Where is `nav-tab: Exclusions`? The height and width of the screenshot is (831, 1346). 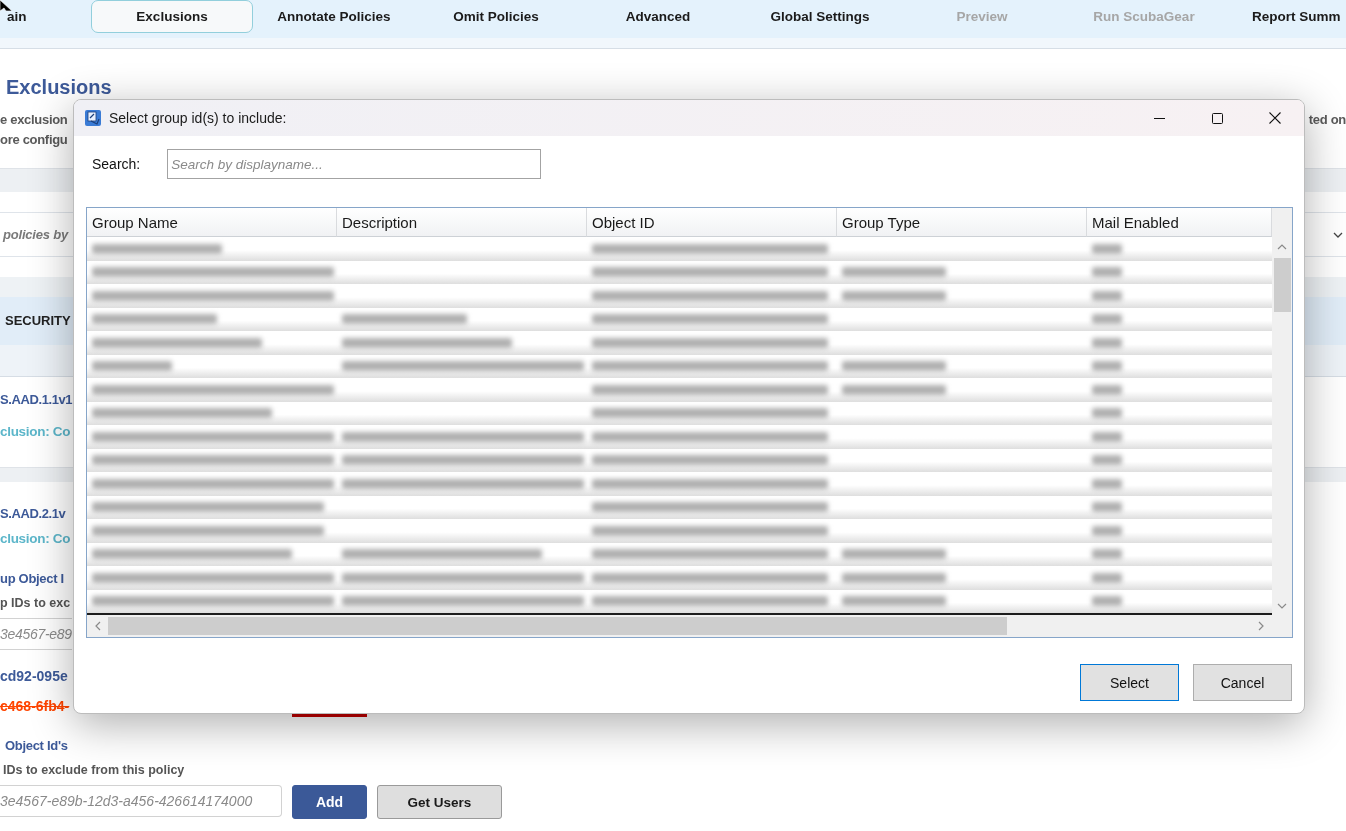 nav-tab: Exclusions is located at coordinates (172, 16).